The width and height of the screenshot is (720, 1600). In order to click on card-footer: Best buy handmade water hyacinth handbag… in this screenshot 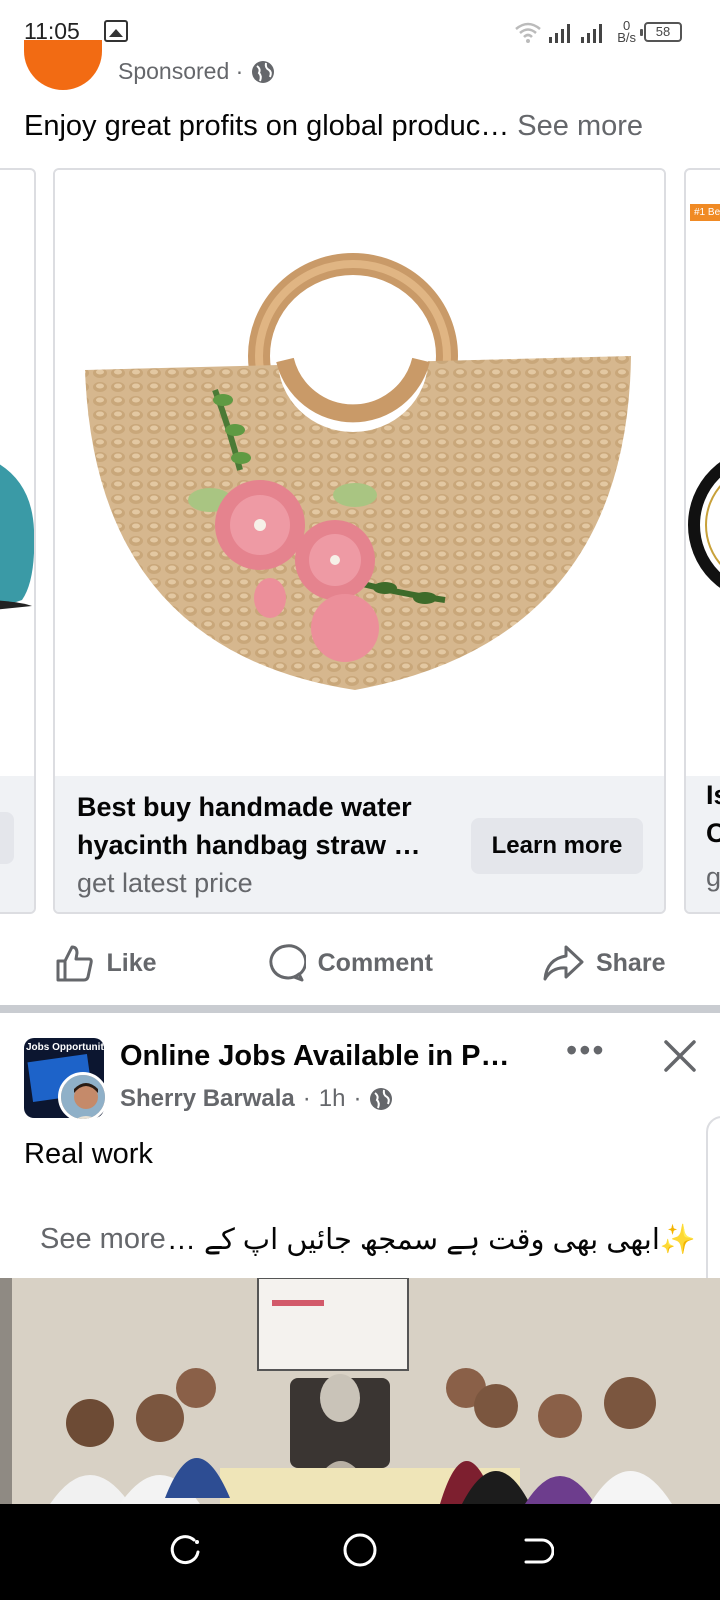, I will do `click(359, 844)`.